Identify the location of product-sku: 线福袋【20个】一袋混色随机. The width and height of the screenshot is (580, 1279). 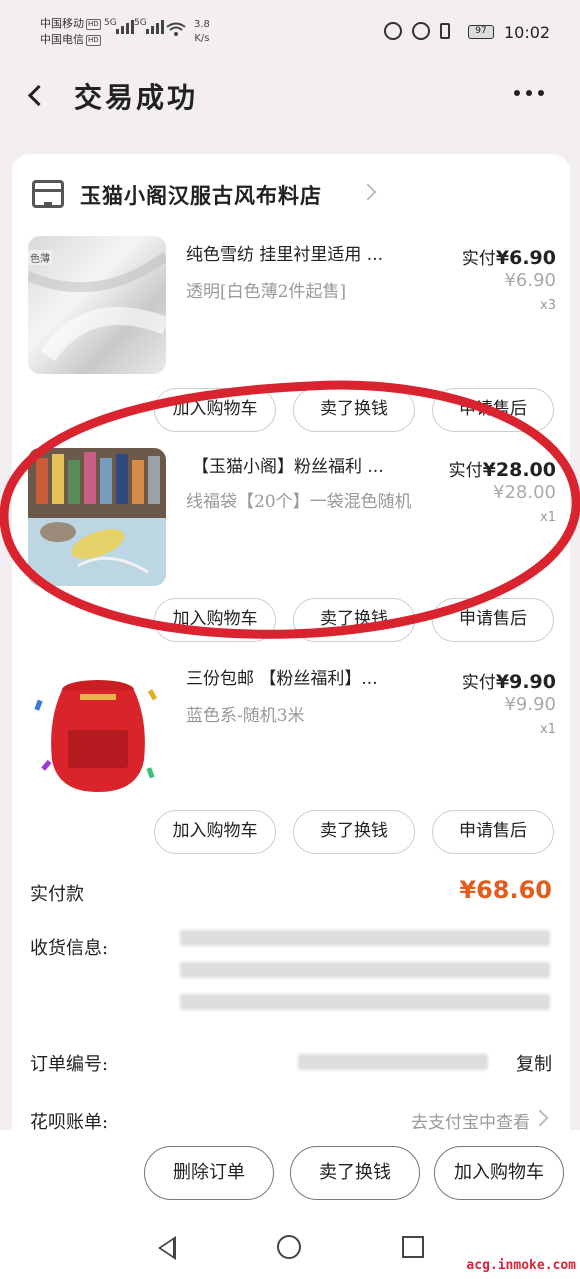
(299, 502).